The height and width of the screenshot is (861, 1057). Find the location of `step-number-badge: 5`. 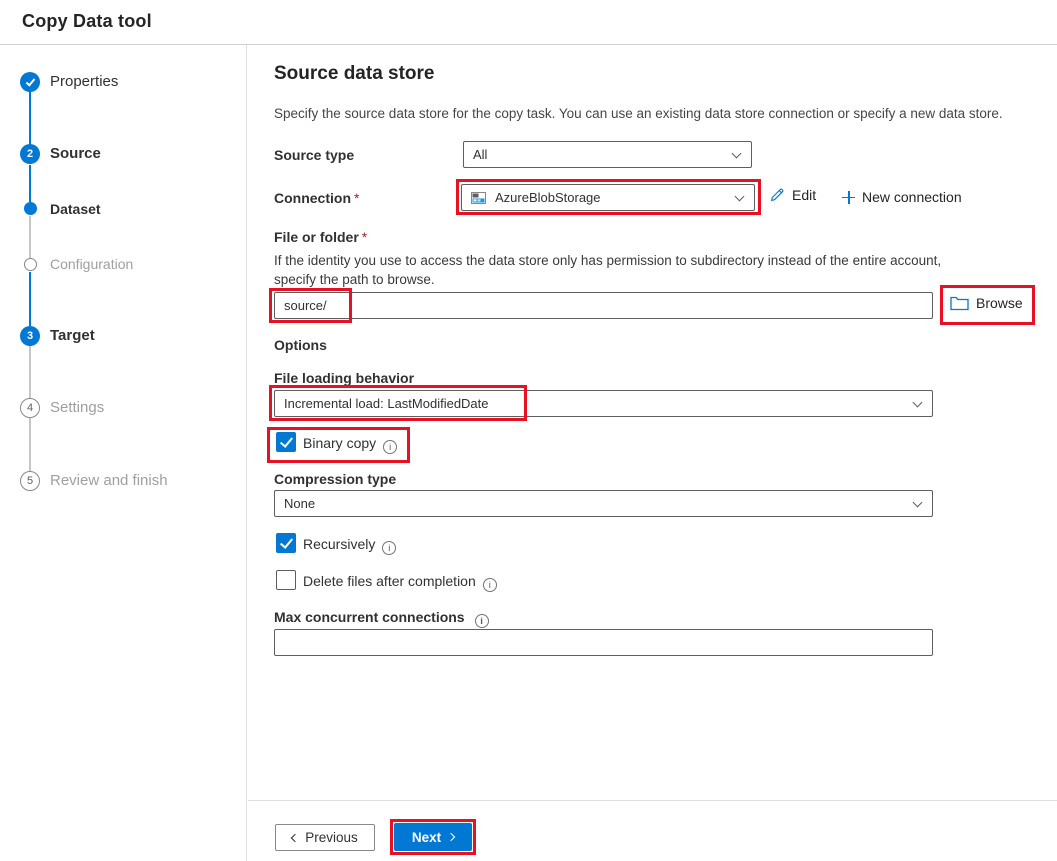

step-number-badge: 5 is located at coordinates (30, 481).